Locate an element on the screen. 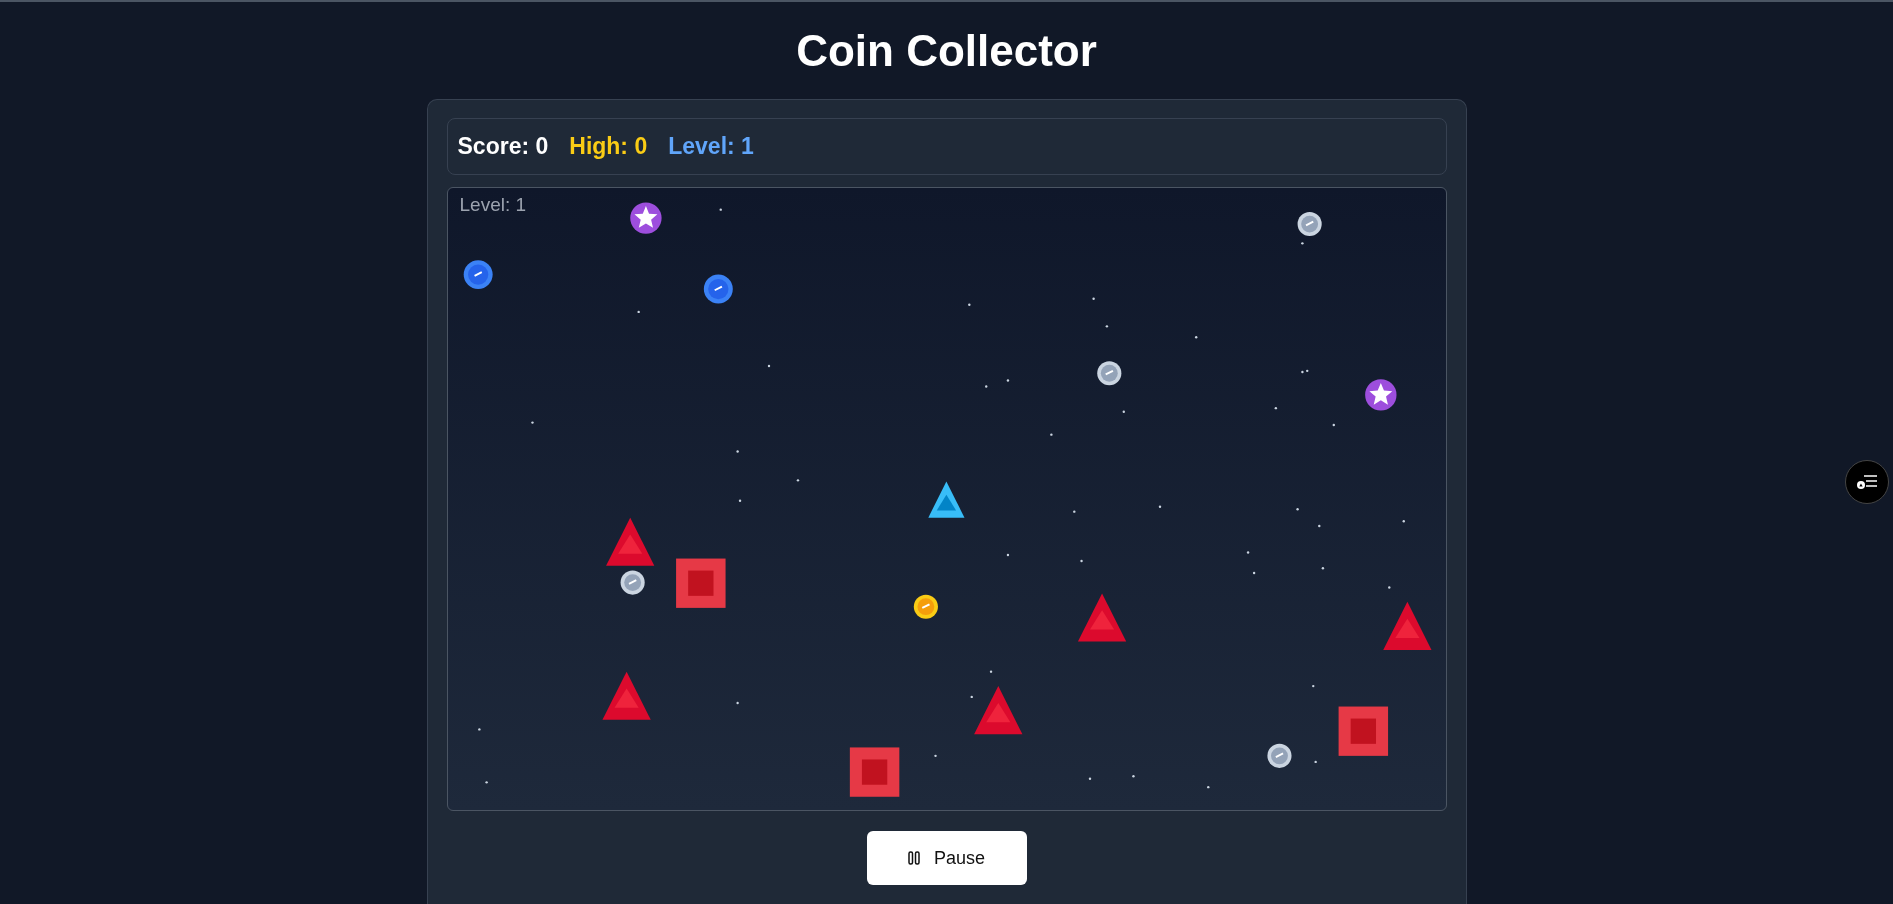  list-icon is located at coordinates (1867, 482).